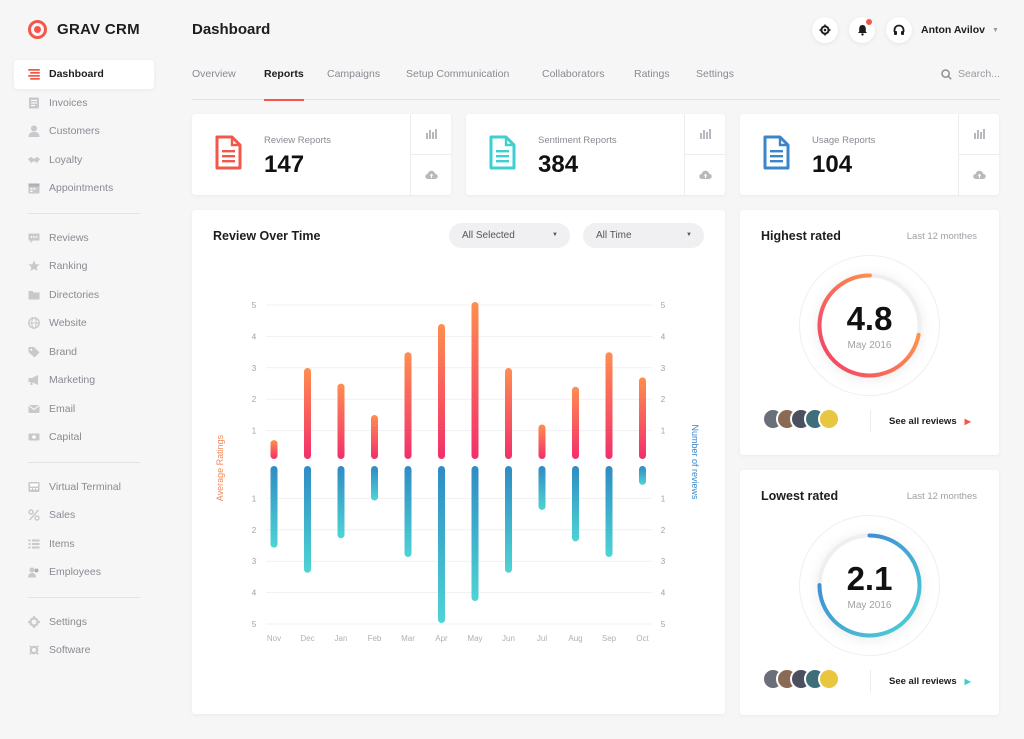 The width and height of the screenshot is (1024, 739). What do you see at coordinates (284, 84) in the screenshot?
I see `tab-reports: Reports` at bounding box center [284, 84].